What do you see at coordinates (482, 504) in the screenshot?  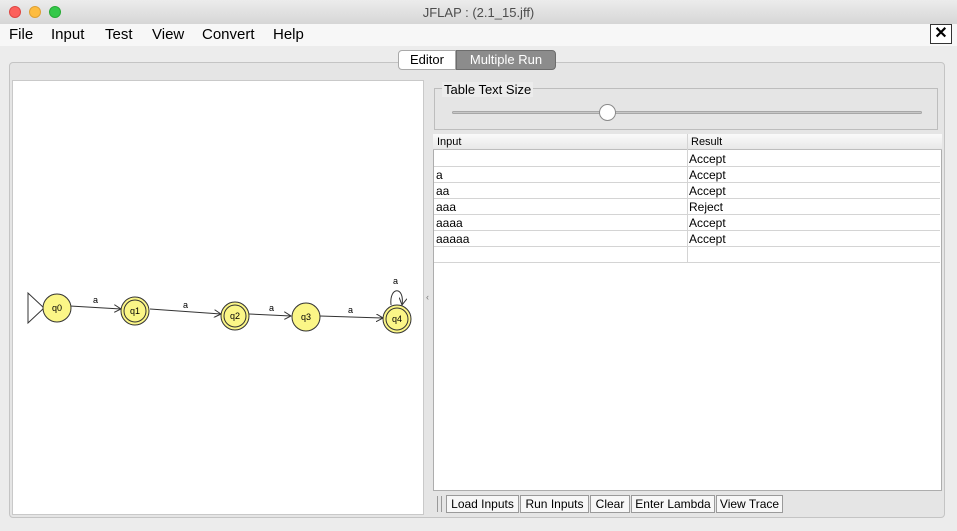 I see `load-inputs-button: Load Inputs` at bounding box center [482, 504].